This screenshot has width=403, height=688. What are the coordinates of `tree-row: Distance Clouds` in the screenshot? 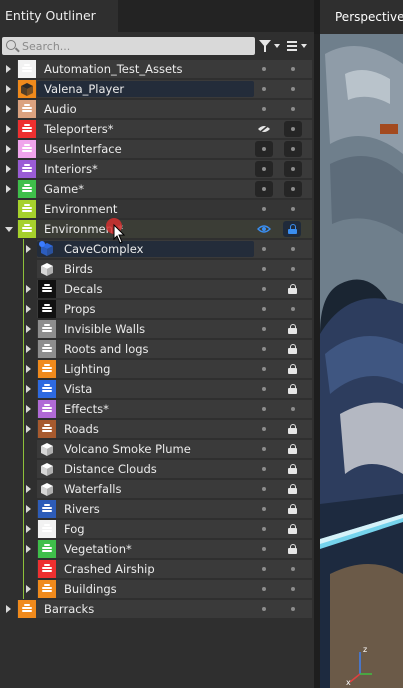 It's located at (157, 469).